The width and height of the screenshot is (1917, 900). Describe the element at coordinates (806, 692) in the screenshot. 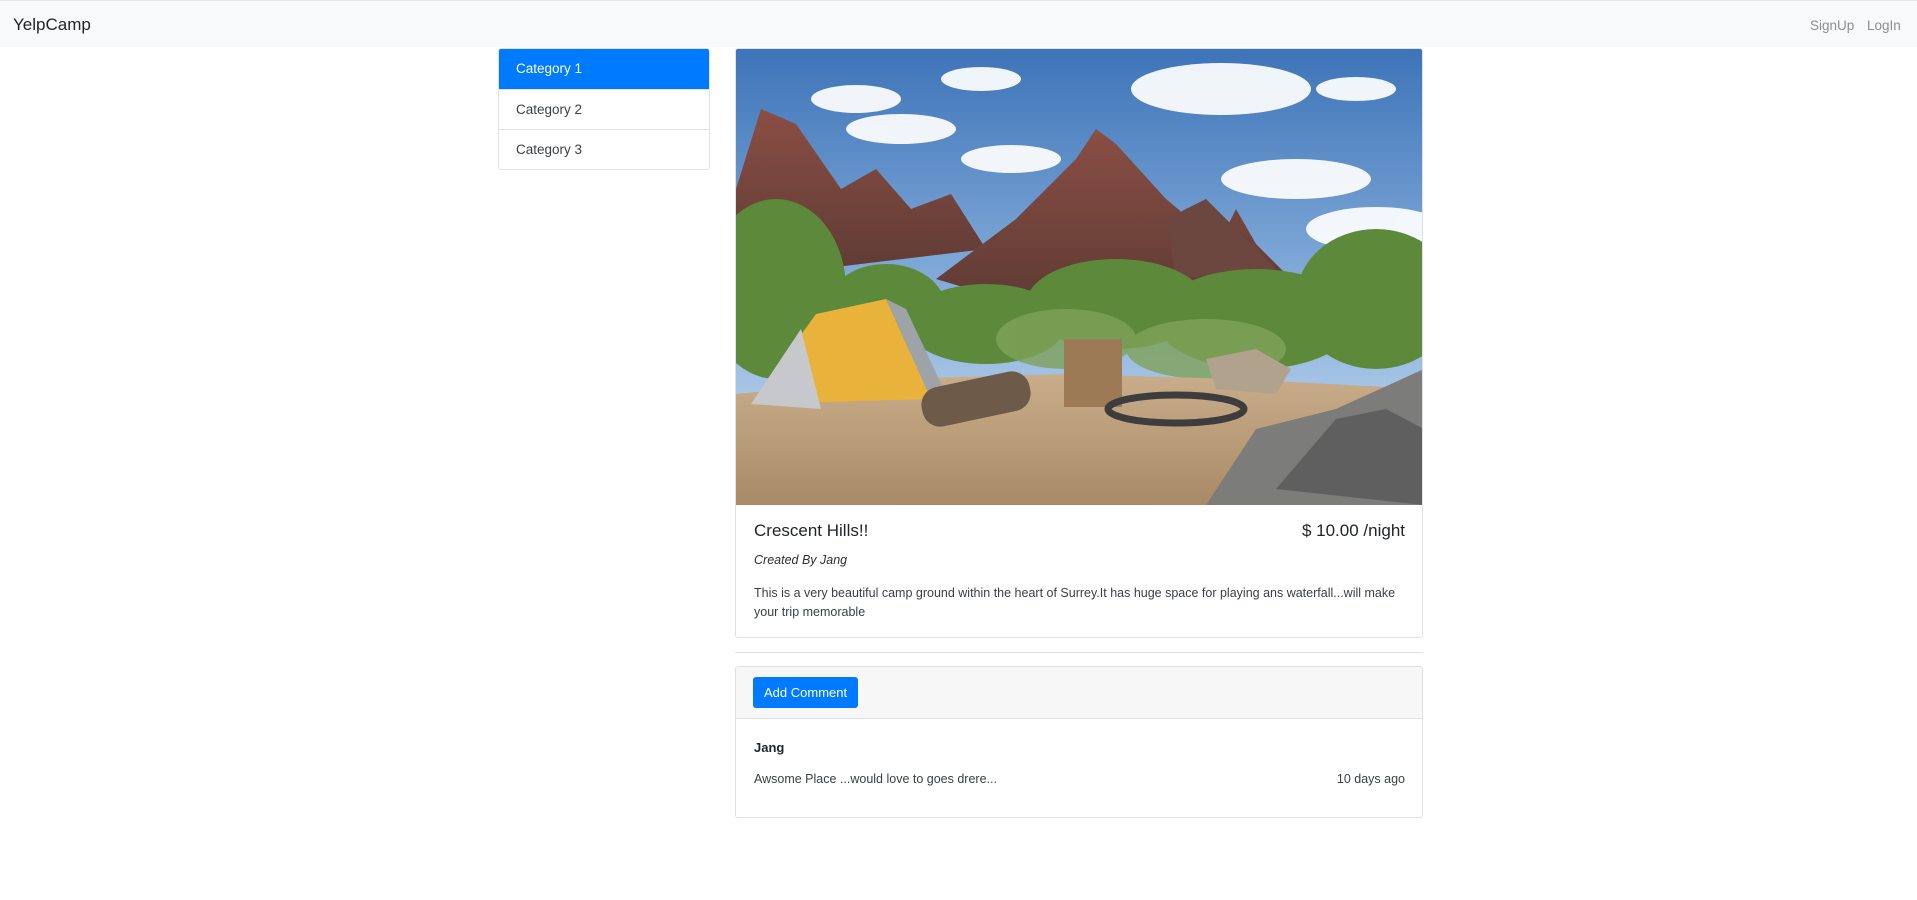

I see `add-comment-button: Add Comment` at that location.